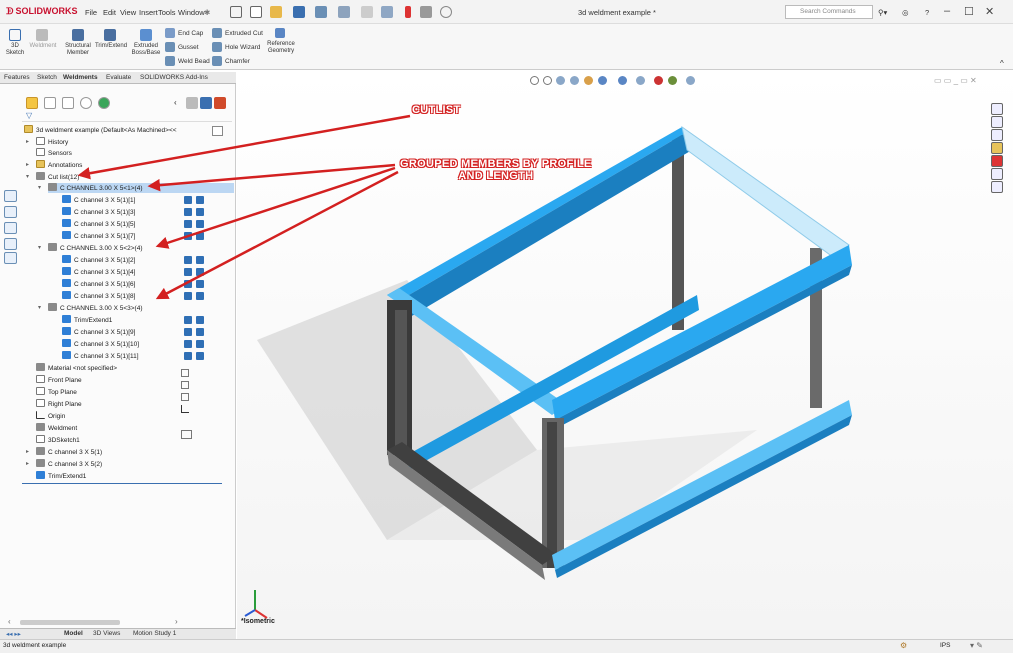 This screenshot has width=1013, height=653. I want to click on tree-item-top-plane: Top Plane, so click(56, 392).